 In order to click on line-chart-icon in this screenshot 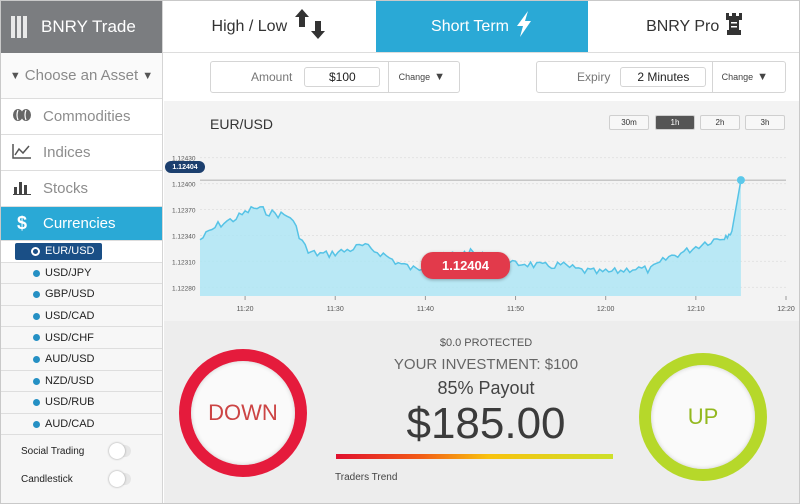, I will do `click(22, 153)`.